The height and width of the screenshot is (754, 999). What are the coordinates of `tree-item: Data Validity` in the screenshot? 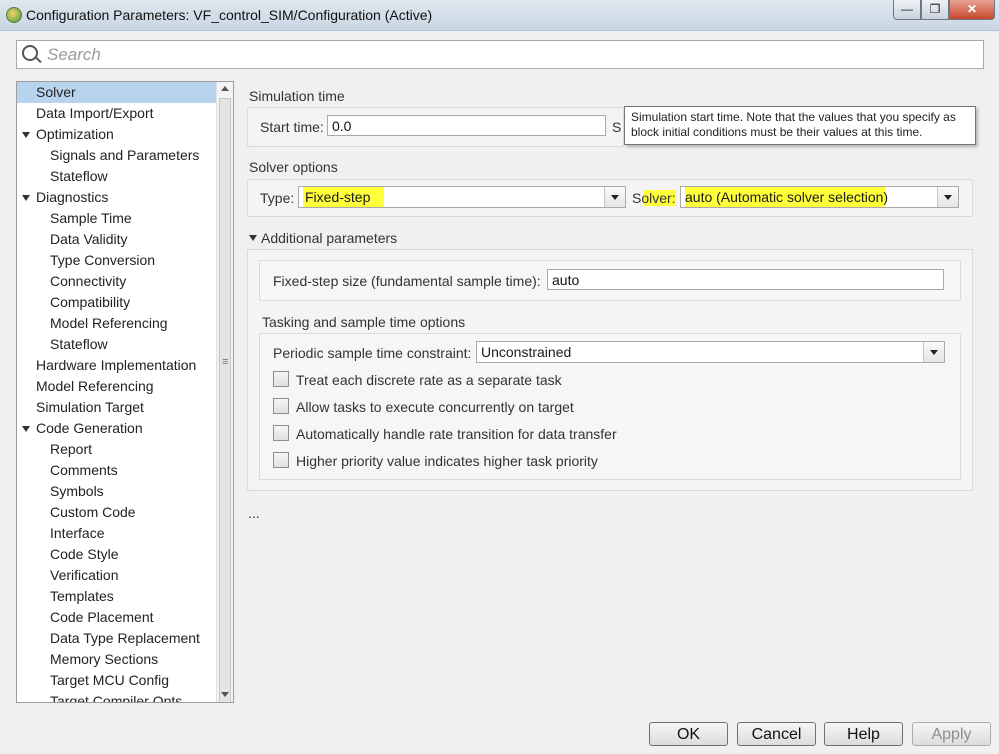 It's located at (72, 239).